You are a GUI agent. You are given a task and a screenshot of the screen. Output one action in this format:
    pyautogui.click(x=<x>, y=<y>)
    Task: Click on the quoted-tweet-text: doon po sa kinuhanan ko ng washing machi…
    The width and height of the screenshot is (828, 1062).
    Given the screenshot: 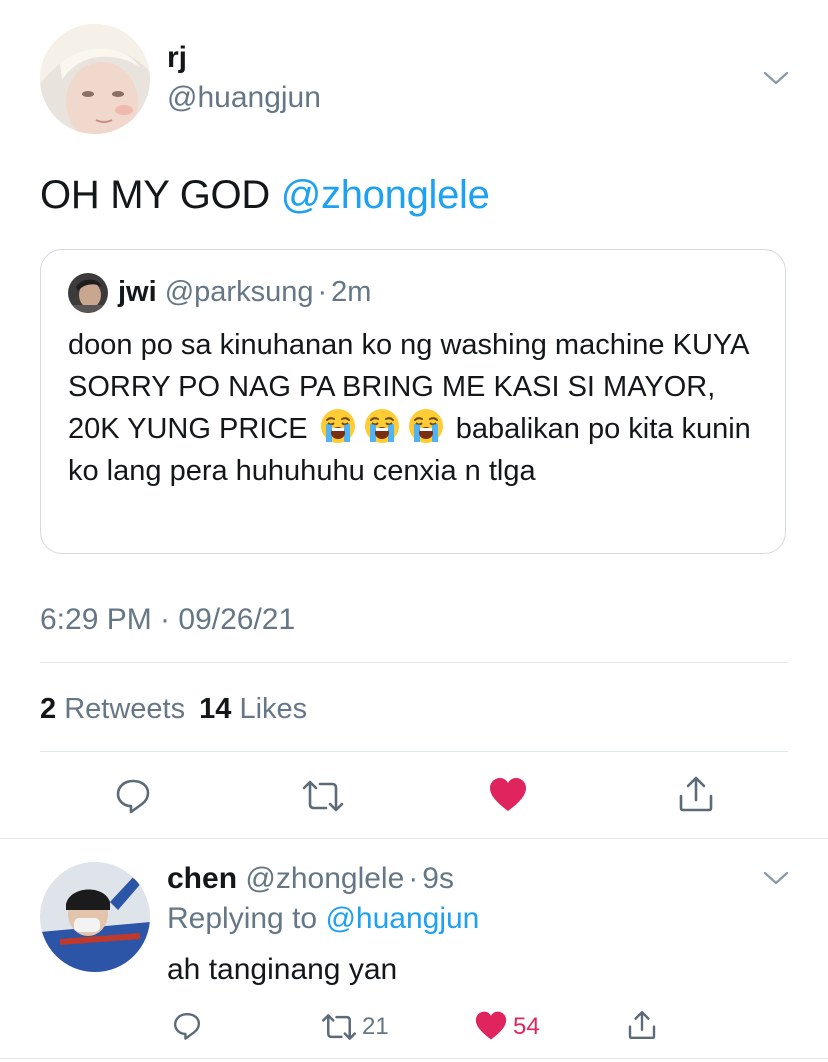 What is the action you would take?
    pyautogui.click(x=418, y=408)
    